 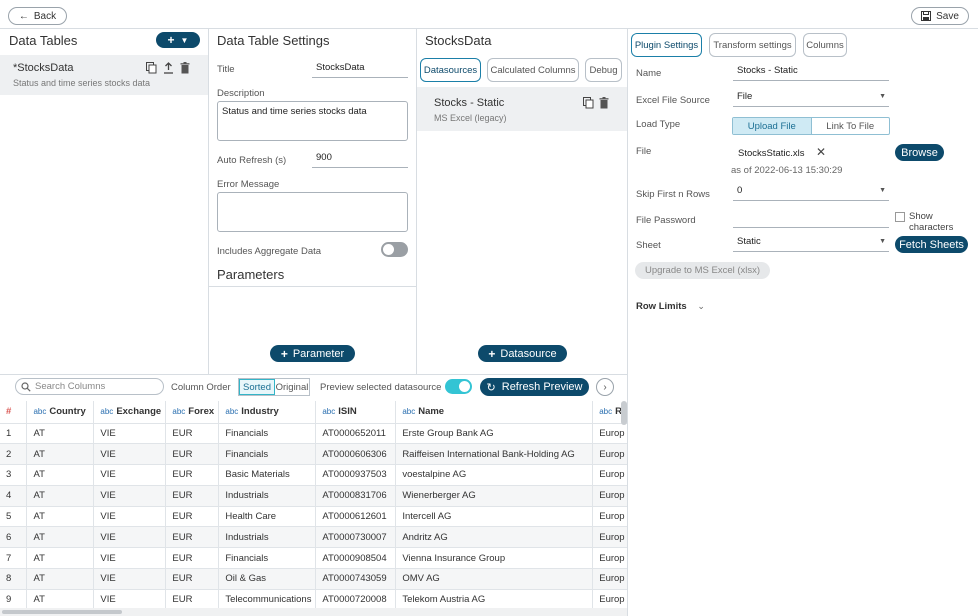 I want to click on refresh-preview-label: Refresh Preview, so click(x=542, y=387).